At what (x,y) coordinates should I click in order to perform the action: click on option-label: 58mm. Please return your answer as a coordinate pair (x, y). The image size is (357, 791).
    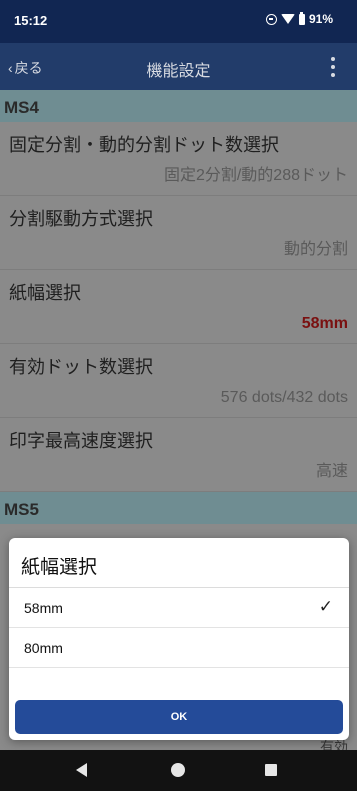
    Looking at the image, I should click on (43, 608).